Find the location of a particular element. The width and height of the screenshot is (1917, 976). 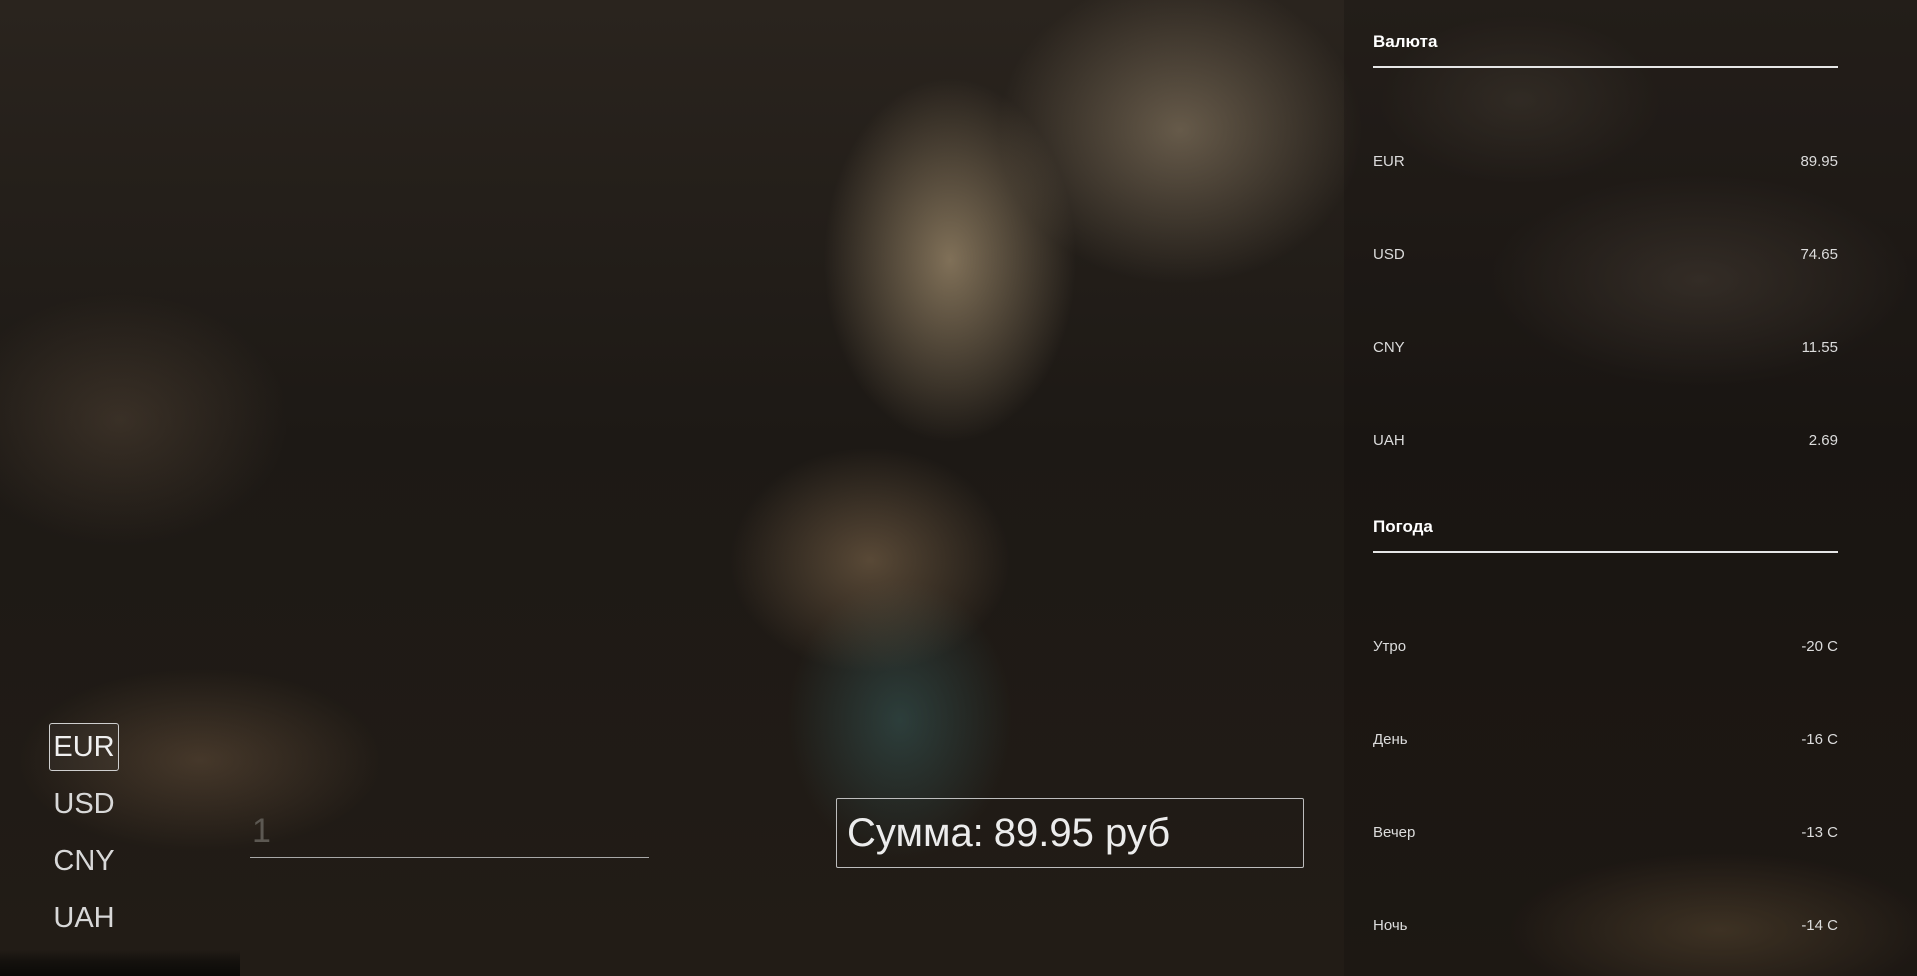

currency-button-eur: EUR is located at coordinates (84, 747).